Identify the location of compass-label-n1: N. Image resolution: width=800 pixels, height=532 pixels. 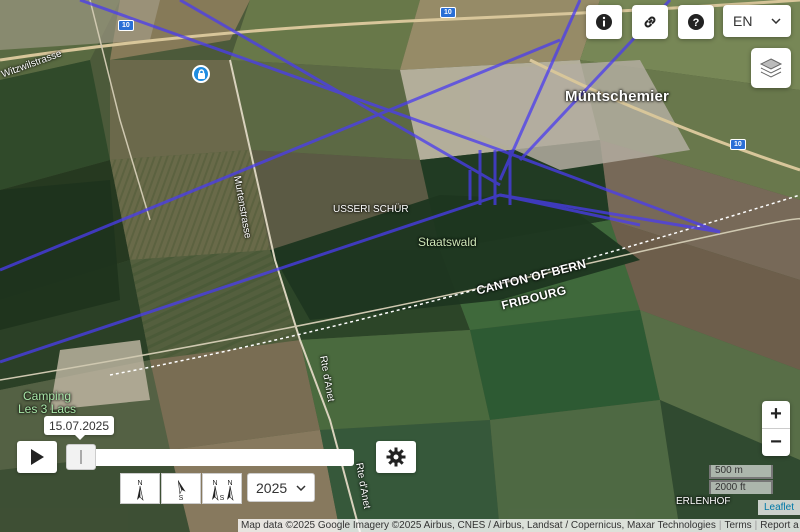
(139, 483).